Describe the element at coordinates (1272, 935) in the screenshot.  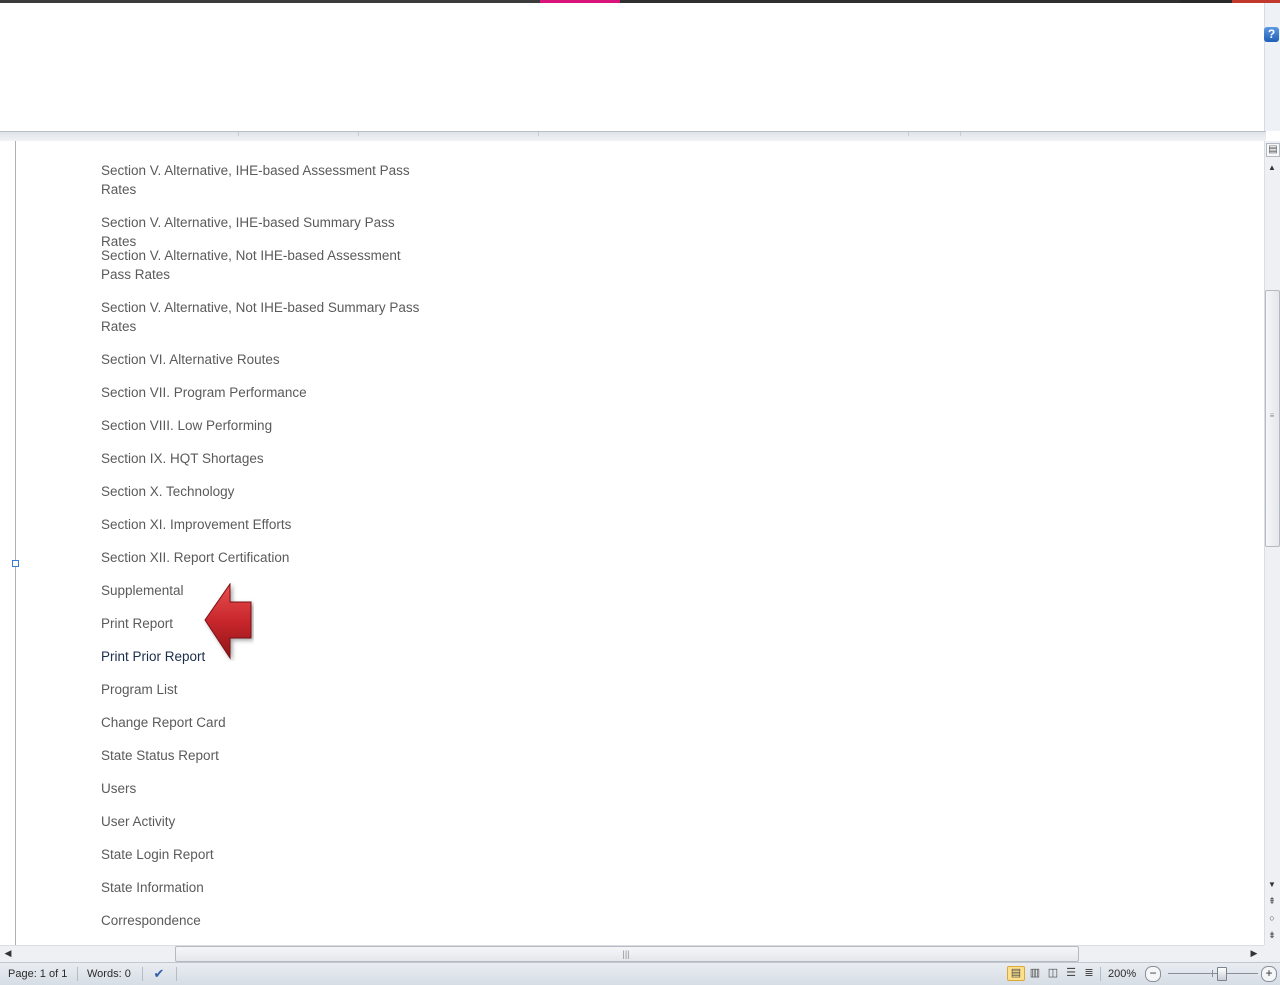
I see `next-page-icon: ⇟` at that location.